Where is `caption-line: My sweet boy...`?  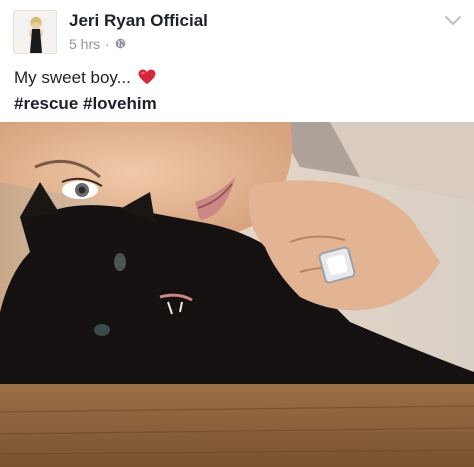
caption-line: My sweet boy... is located at coordinates (85, 79).